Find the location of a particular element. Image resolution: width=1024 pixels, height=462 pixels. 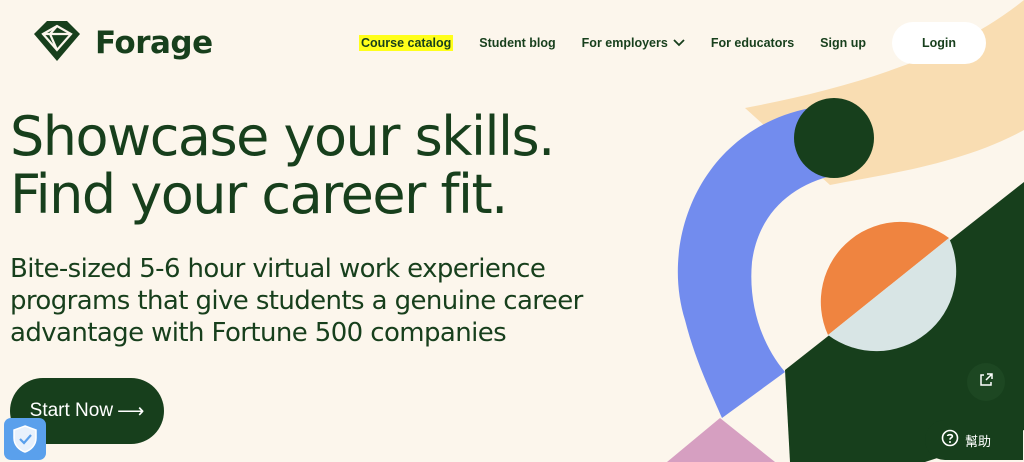

green-circle-shape is located at coordinates (834, 138).